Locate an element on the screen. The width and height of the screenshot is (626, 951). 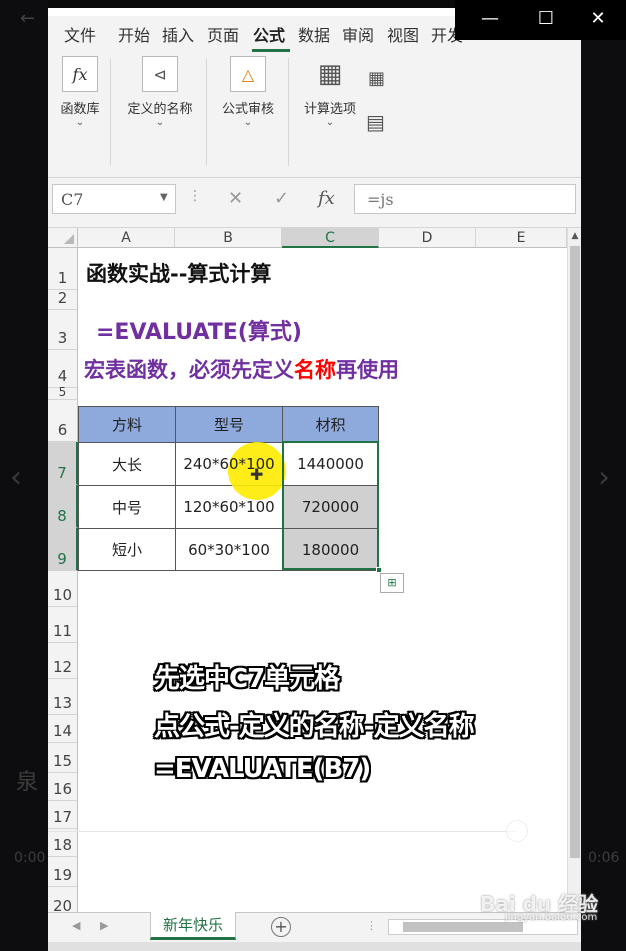
tab-view: 视图 is located at coordinates (403, 34).